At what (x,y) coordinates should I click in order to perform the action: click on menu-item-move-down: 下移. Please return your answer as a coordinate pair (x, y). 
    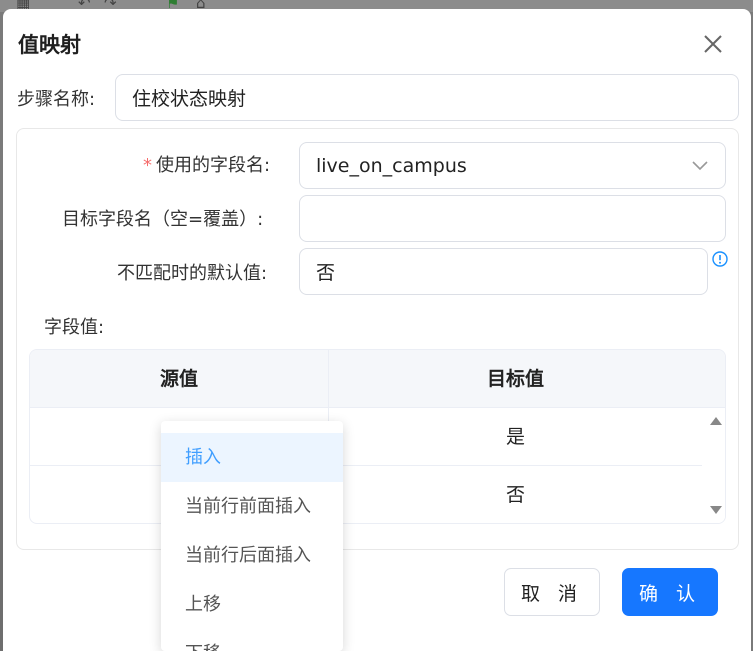
    Looking at the image, I should click on (252, 640).